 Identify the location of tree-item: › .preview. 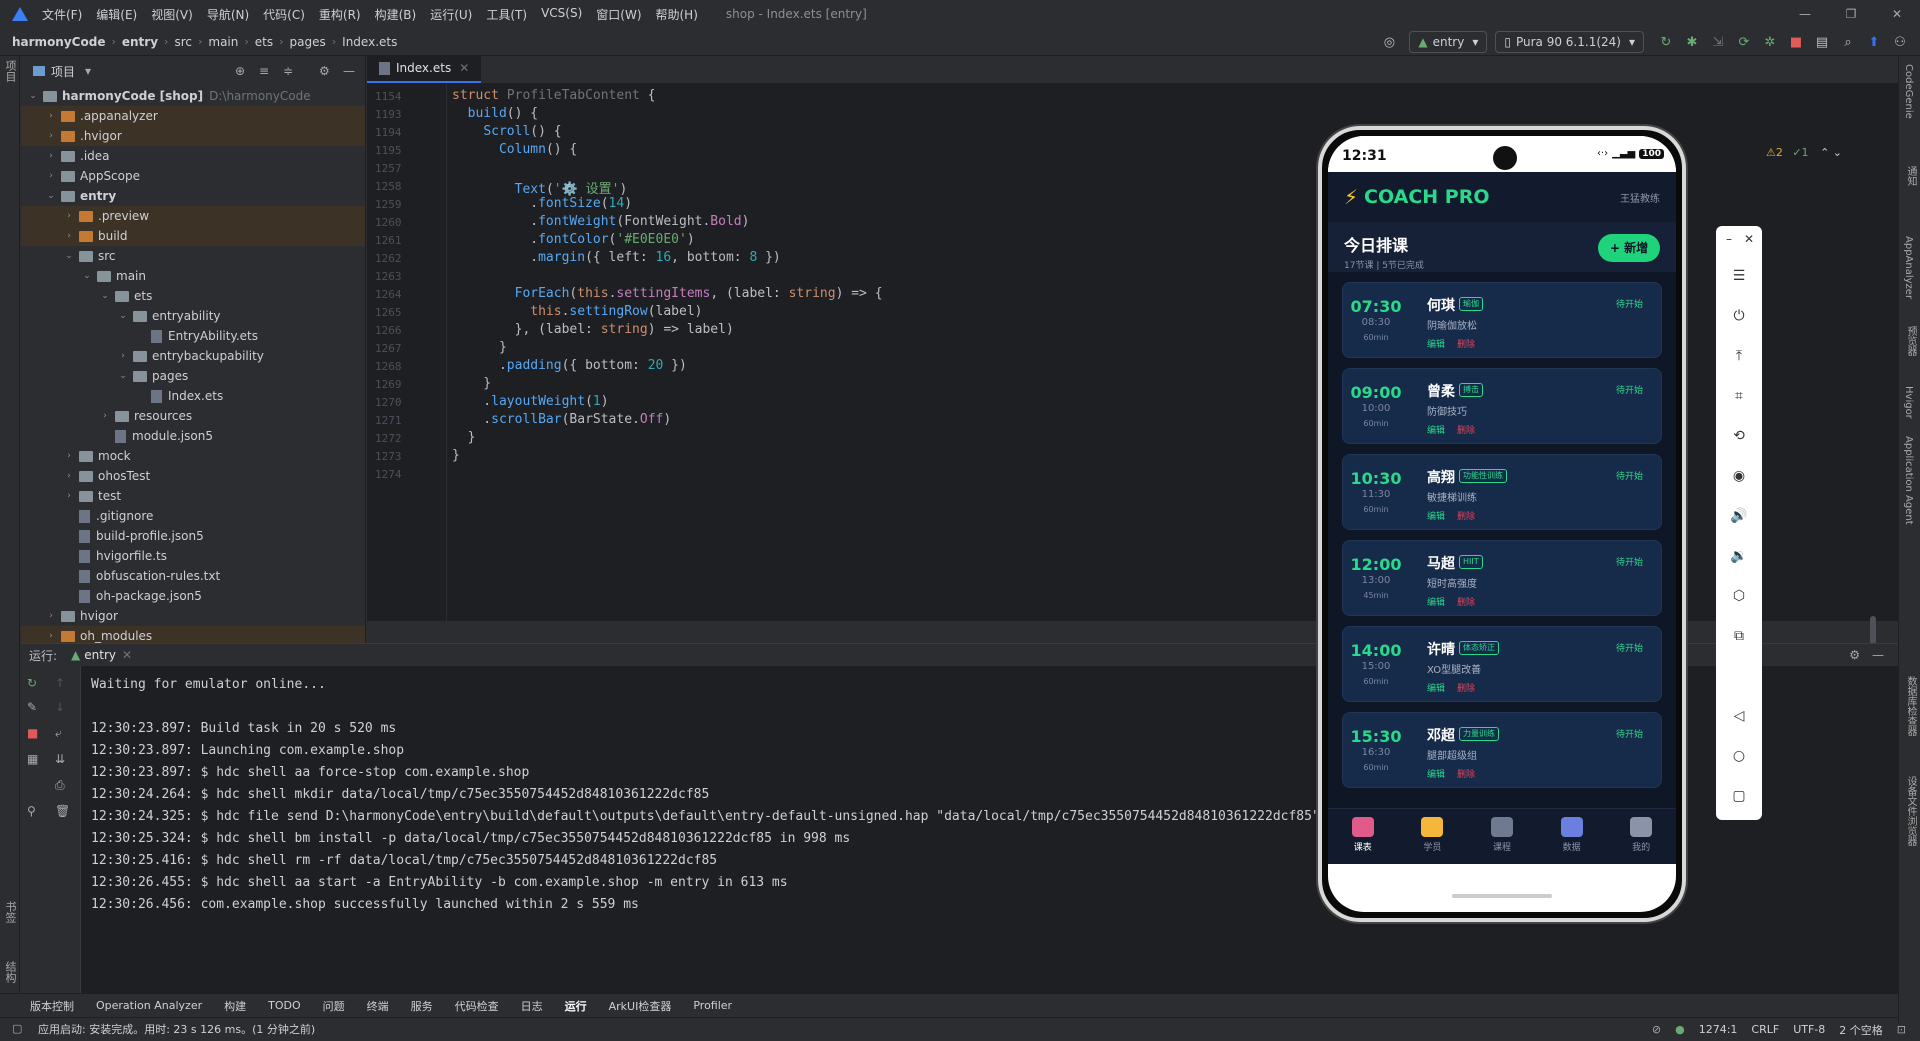
(193, 216).